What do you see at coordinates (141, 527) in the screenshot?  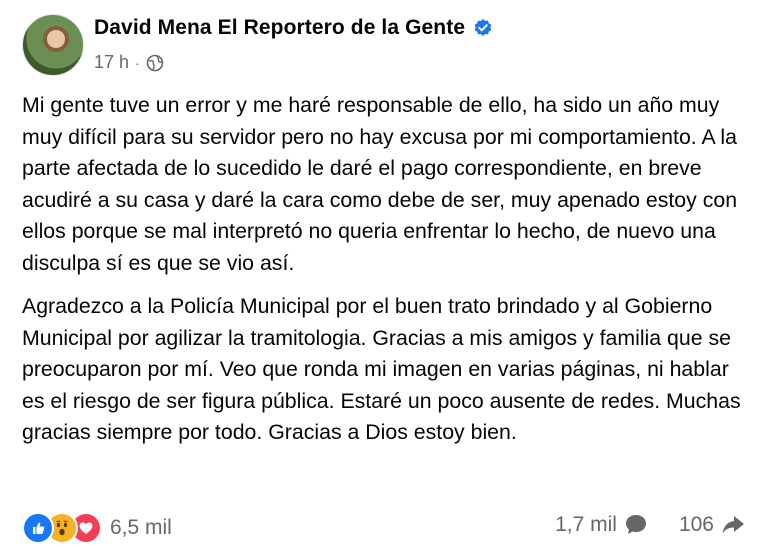 I see `reaction-count: 6,5 mil` at bounding box center [141, 527].